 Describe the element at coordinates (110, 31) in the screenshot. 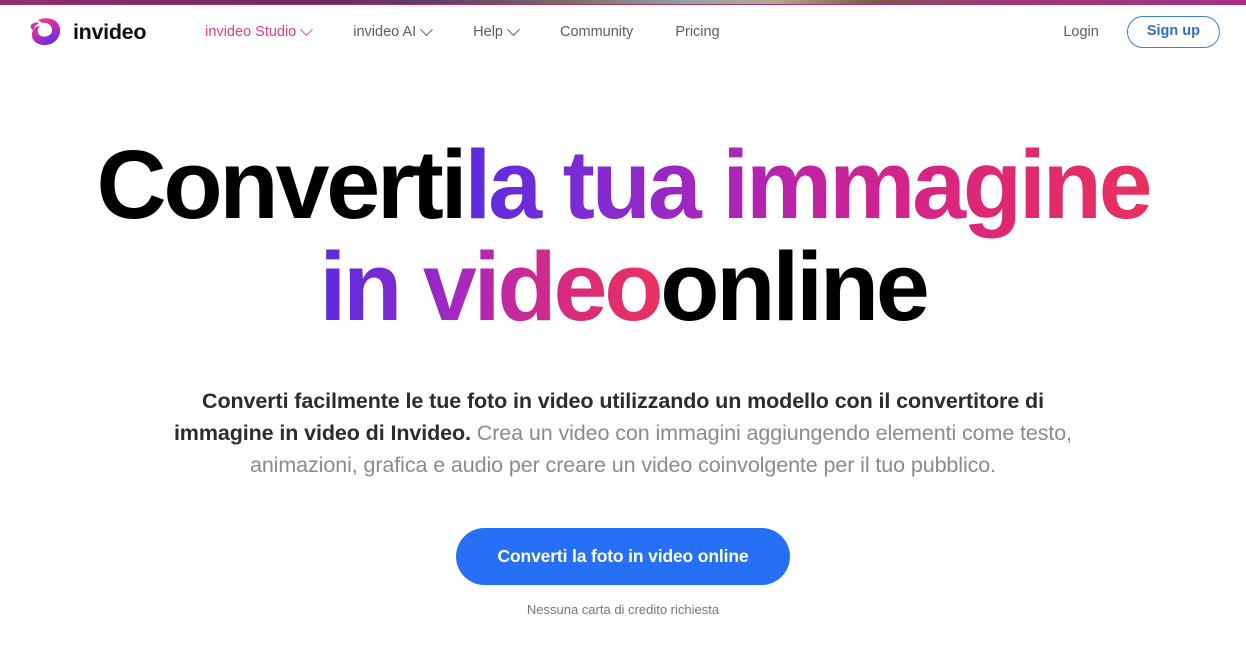

I see `brand-name: invideo` at that location.